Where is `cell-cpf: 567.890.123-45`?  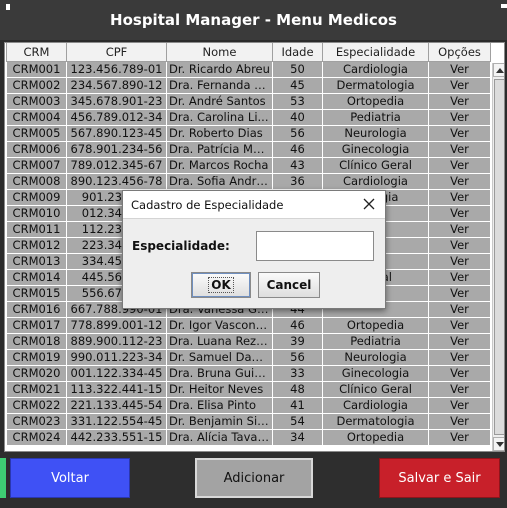 cell-cpf: 567.890.123-45 is located at coordinates (116, 133).